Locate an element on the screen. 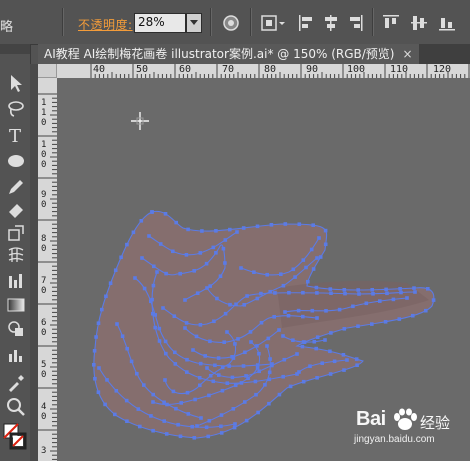  eraser-tool-icon is located at coordinates (16, 209).